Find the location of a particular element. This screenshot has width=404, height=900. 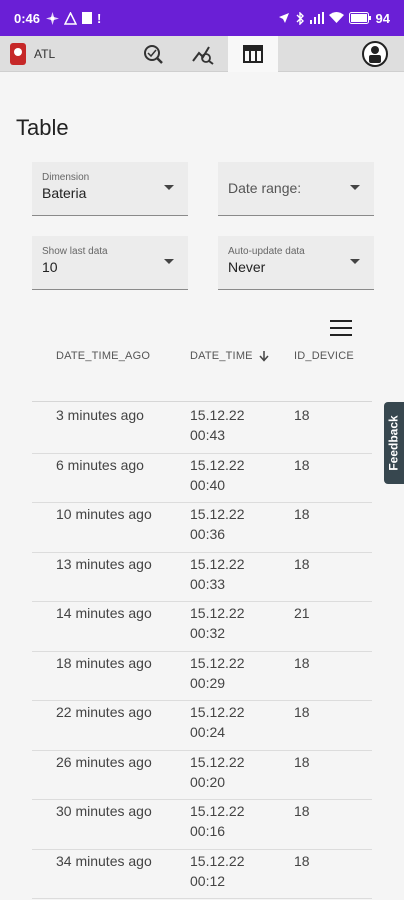

cell-ago: 3 minutes ago is located at coordinates (100, 415).